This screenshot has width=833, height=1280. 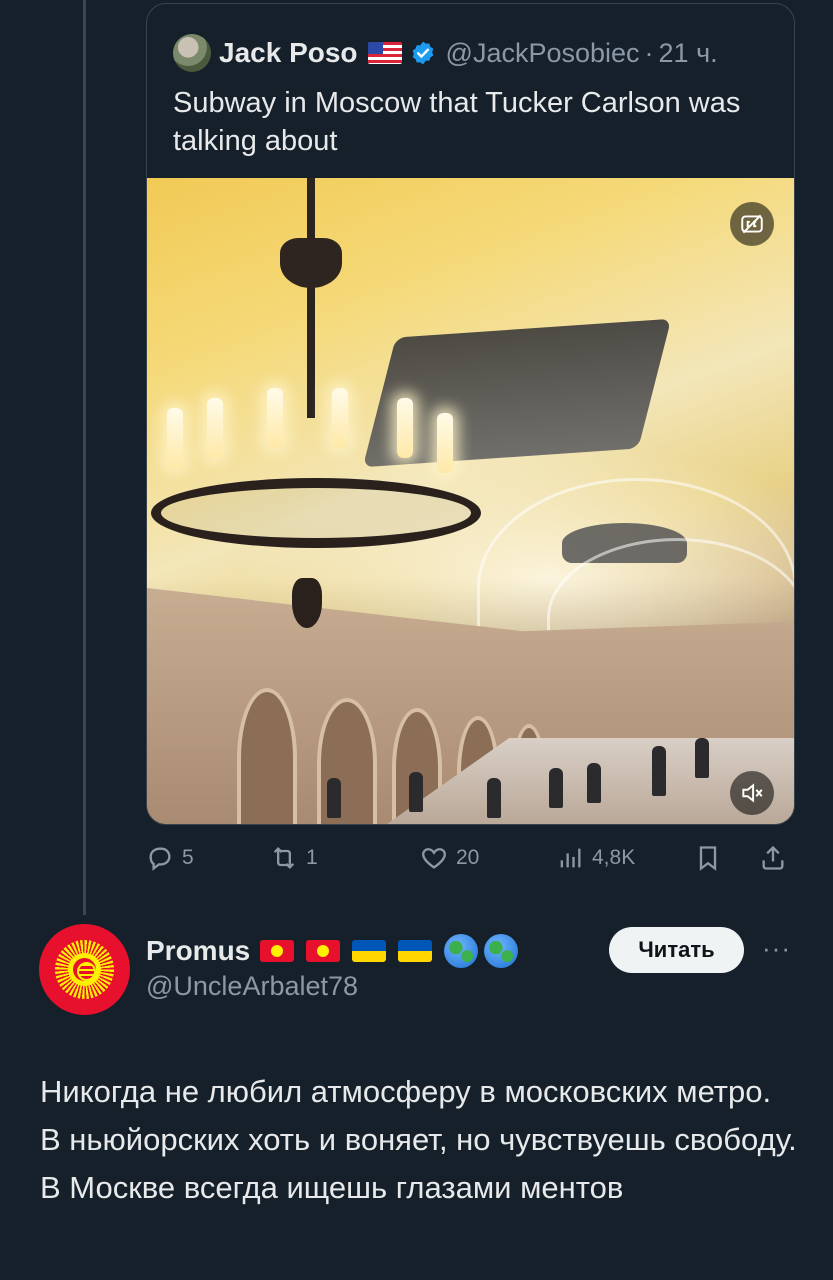 I want to click on reply-author-row: Promus, so click(x=335, y=951).